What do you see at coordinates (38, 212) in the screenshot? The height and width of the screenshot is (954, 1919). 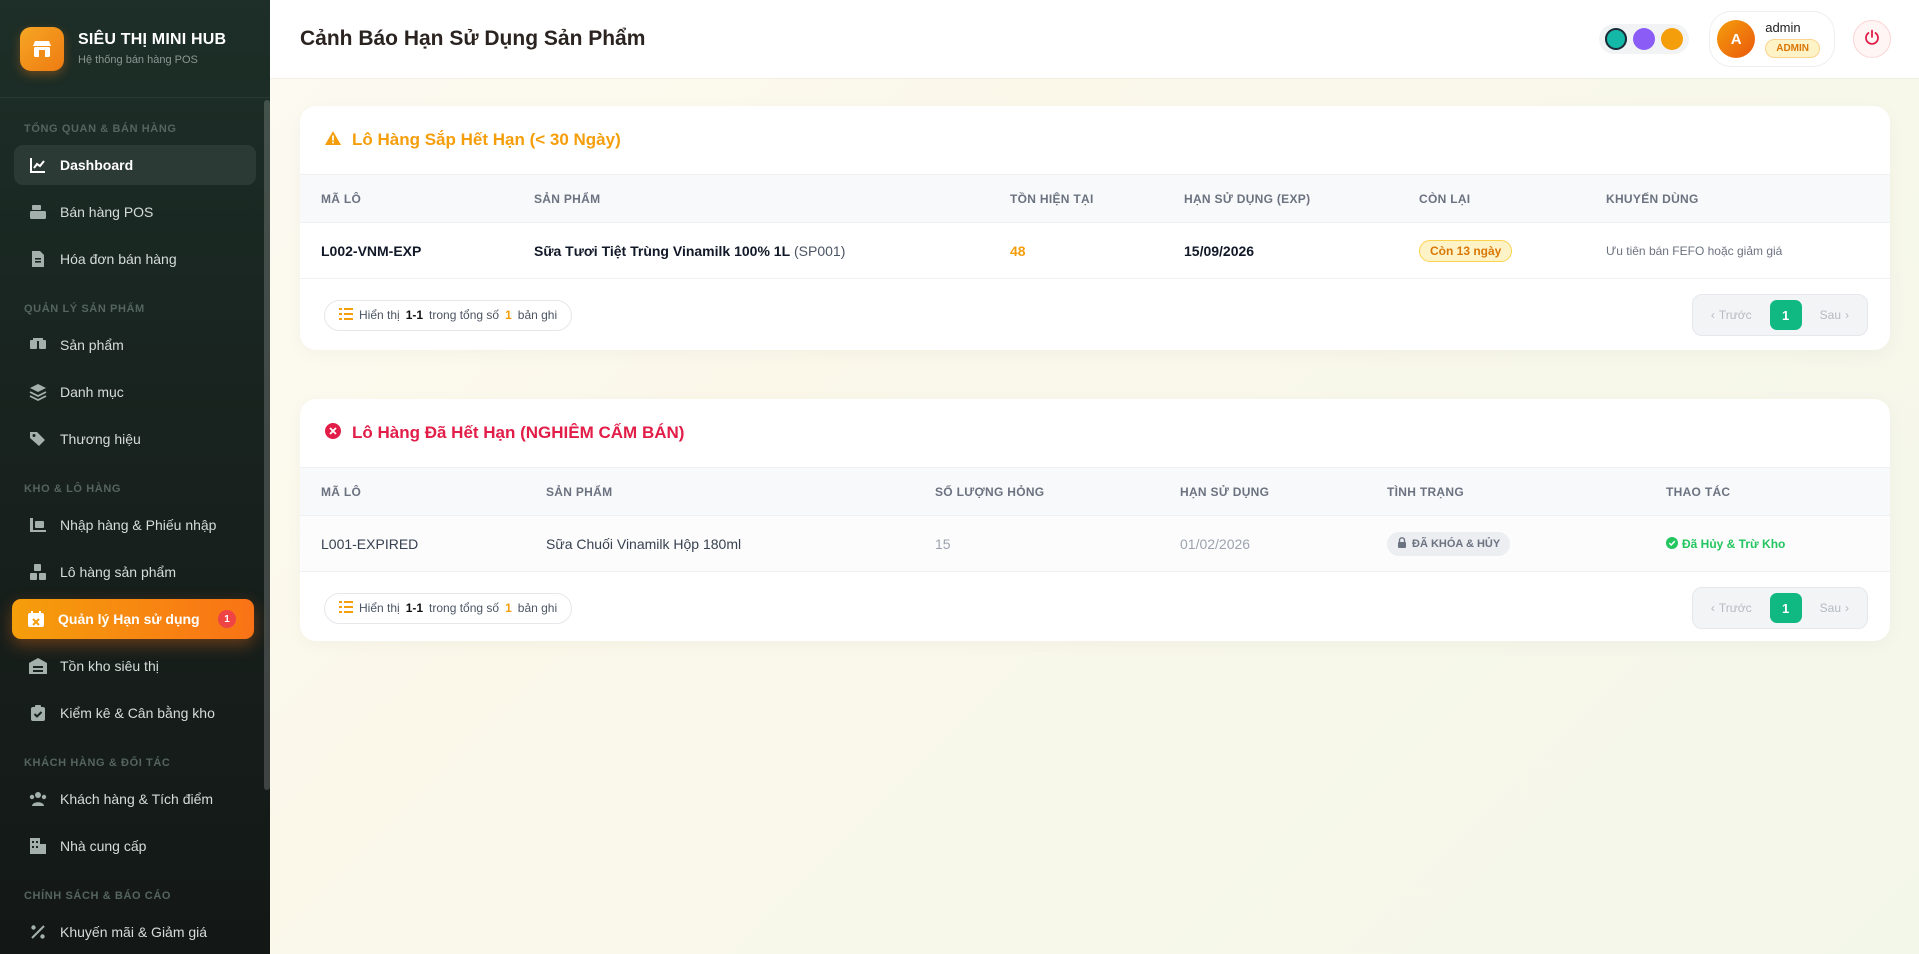 I see `cash-register-icon` at bounding box center [38, 212].